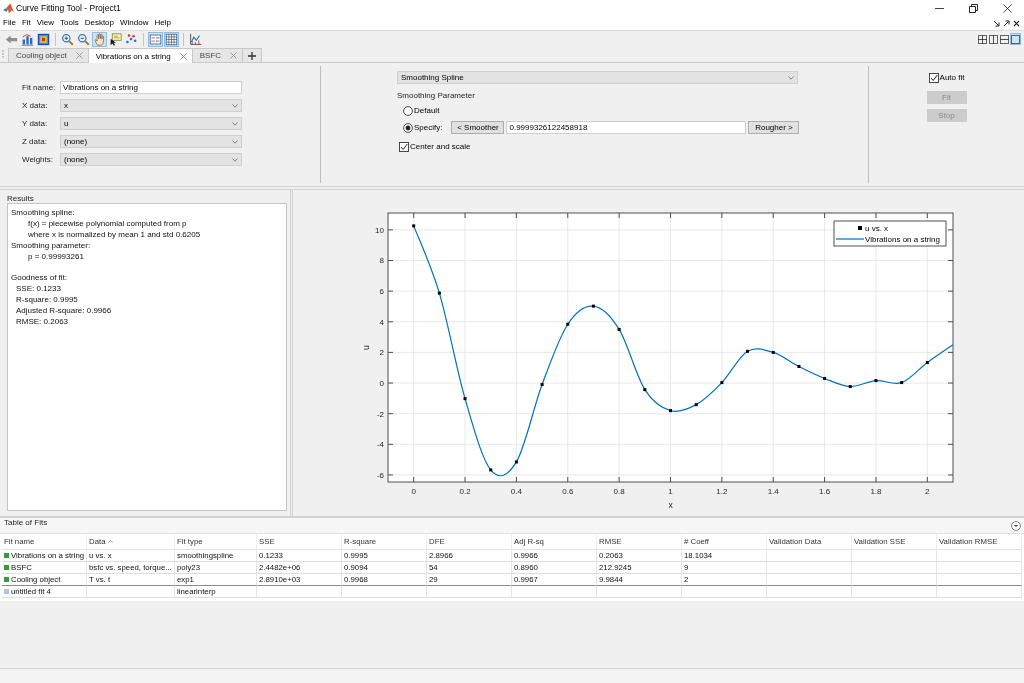 Image resolution: width=1024 pixels, height=683 pixels. I want to click on dropdown: Smoothing Spline, so click(597, 77).